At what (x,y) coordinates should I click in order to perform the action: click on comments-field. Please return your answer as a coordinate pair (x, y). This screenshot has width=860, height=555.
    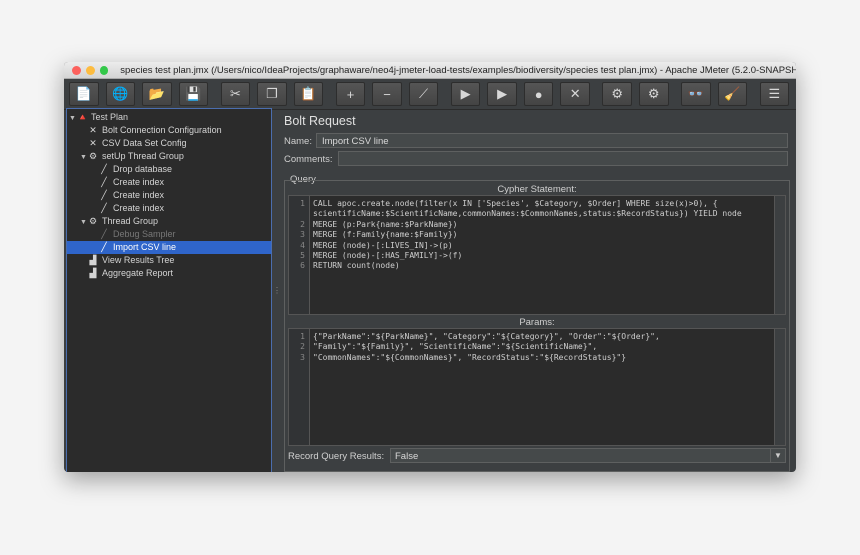
    Looking at the image, I should click on (563, 158).